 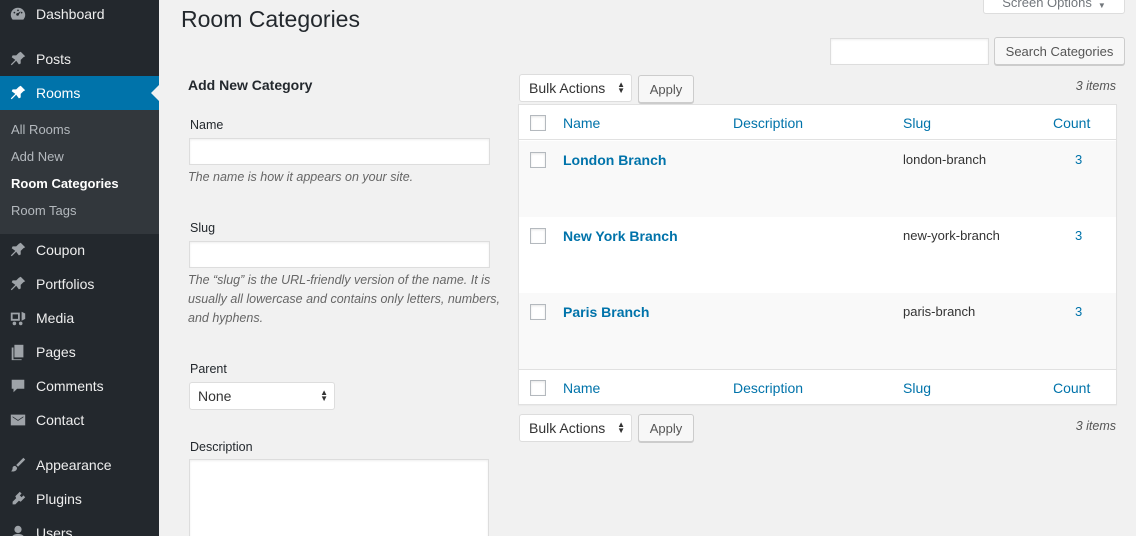 What do you see at coordinates (581, 388) in the screenshot?
I see `column-footer-name: Name` at bounding box center [581, 388].